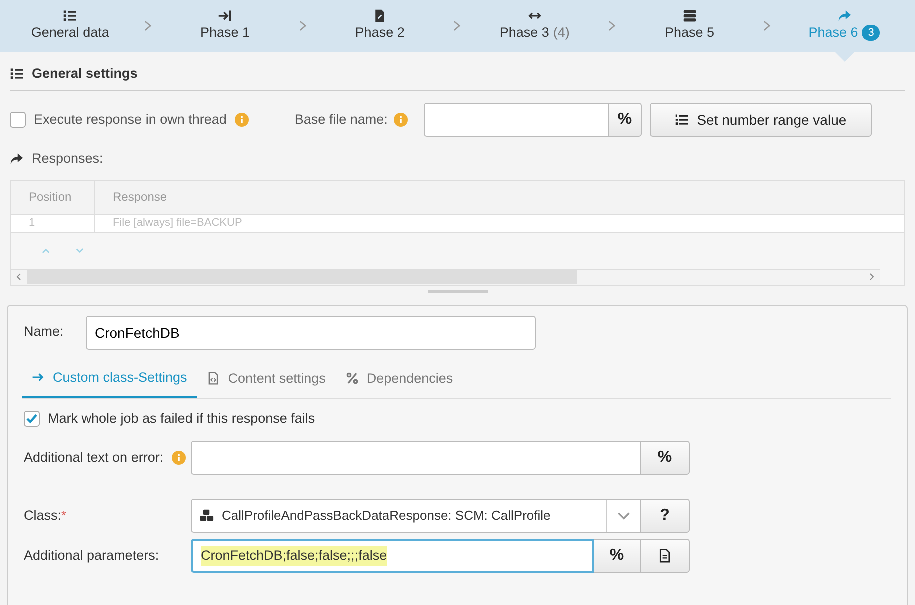 The height and width of the screenshot is (605, 915). Describe the element at coordinates (416, 458) in the screenshot. I see `additional-text-field` at that location.